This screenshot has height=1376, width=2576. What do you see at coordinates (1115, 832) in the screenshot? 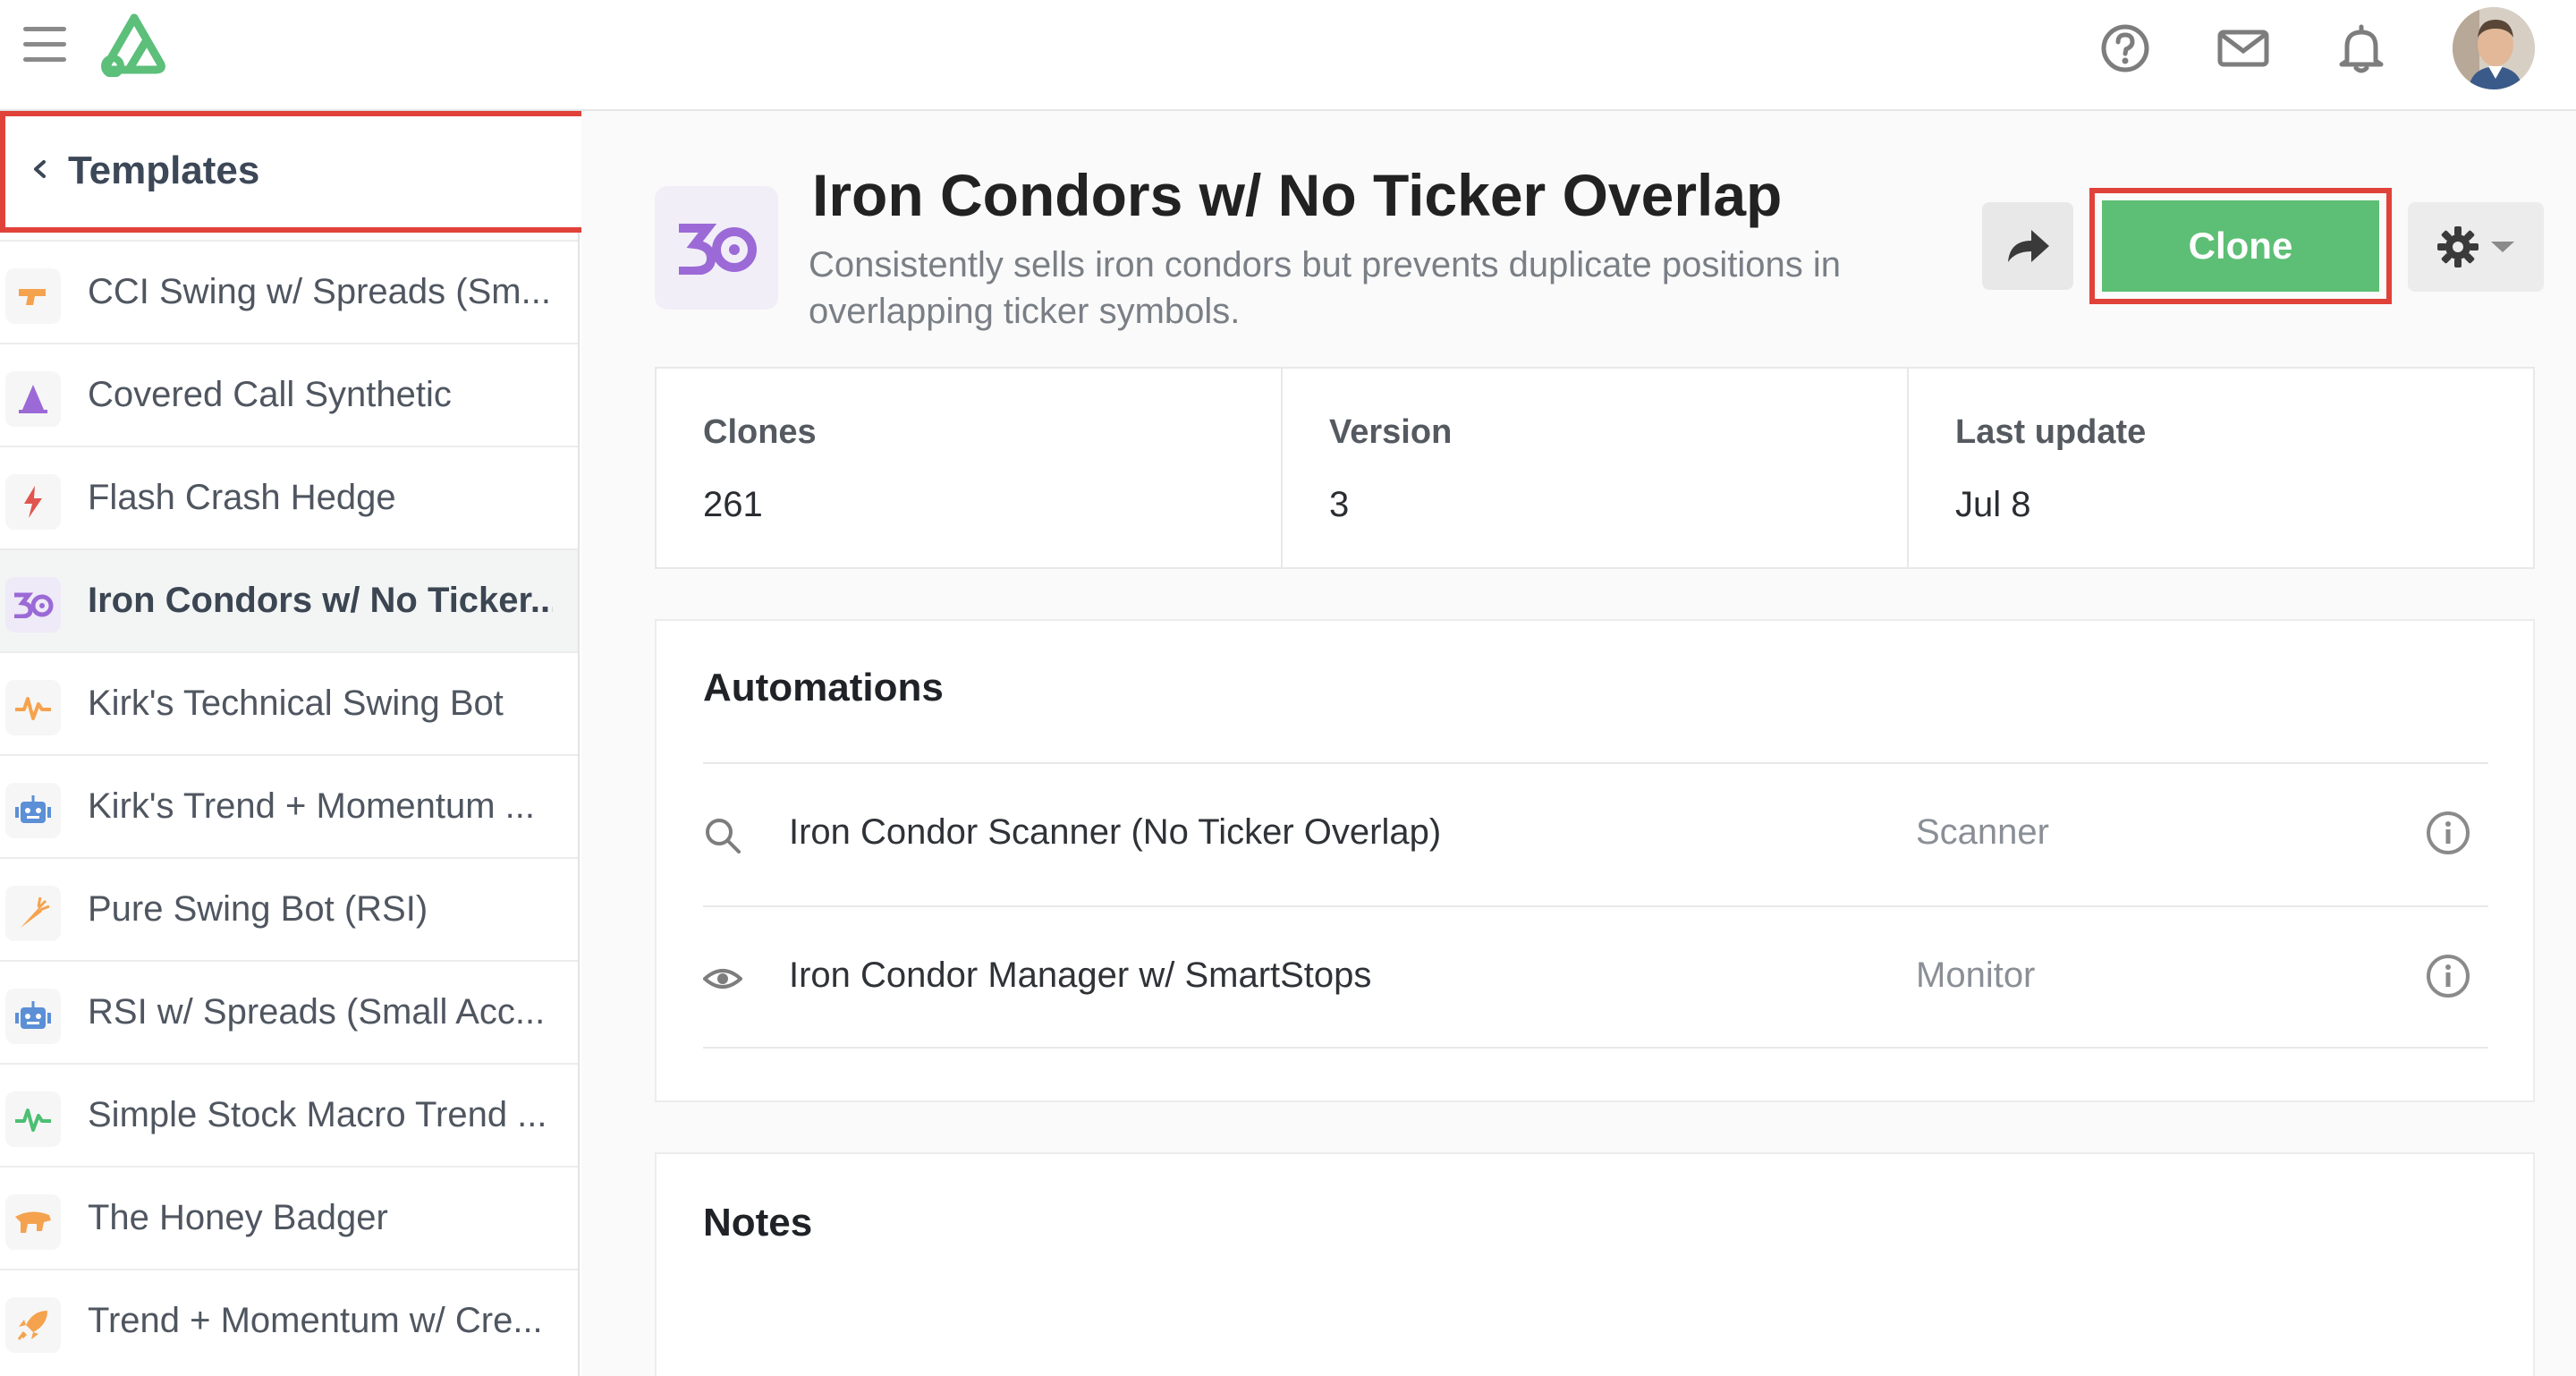
I see `automation-name: Iron Condor Scanner (No Ticker Overlap)` at bounding box center [1115, 832].